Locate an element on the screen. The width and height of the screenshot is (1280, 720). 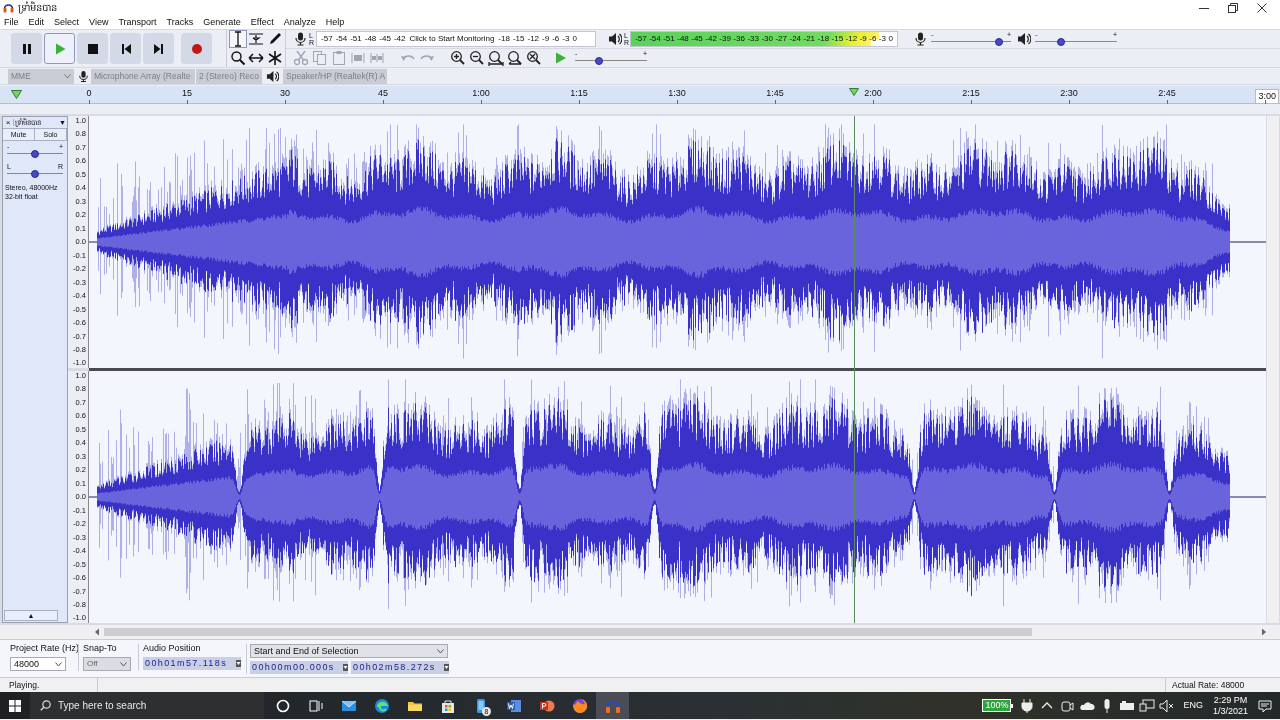
meter-tick-label: -3 is located at coordinates (566, 39).